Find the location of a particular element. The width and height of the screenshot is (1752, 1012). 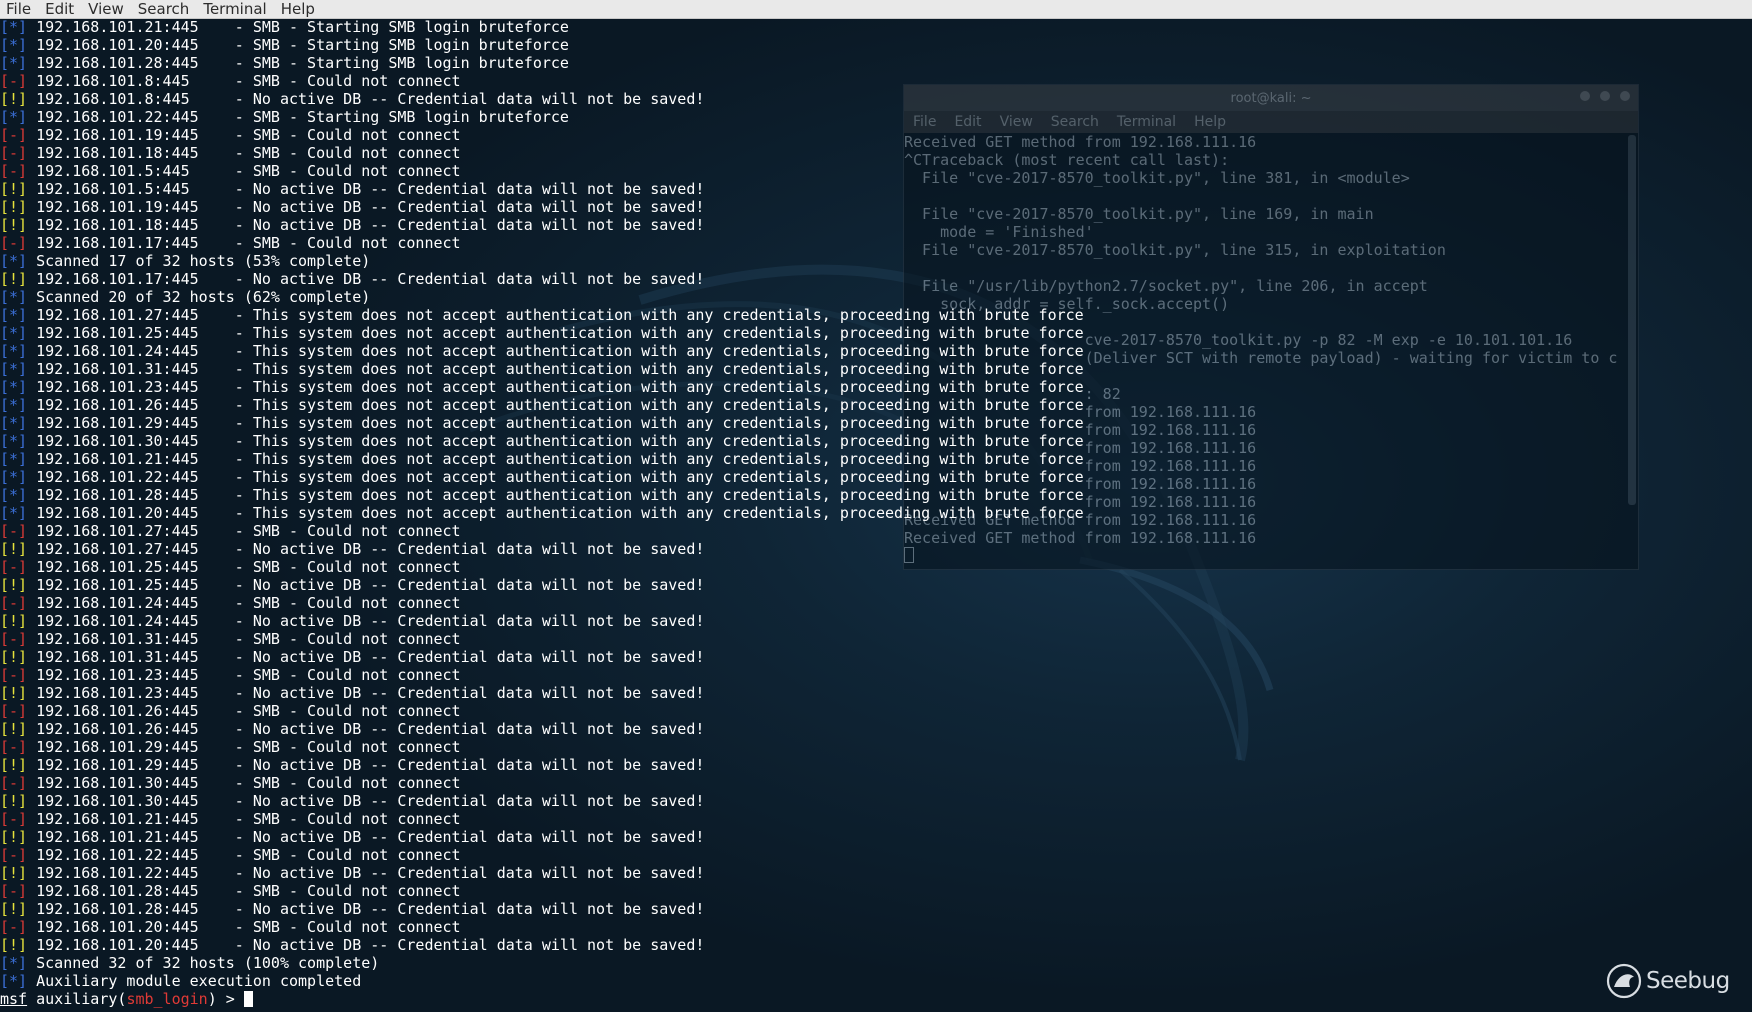

prompt-suffix: ) > is located at coordinates (225, 999).